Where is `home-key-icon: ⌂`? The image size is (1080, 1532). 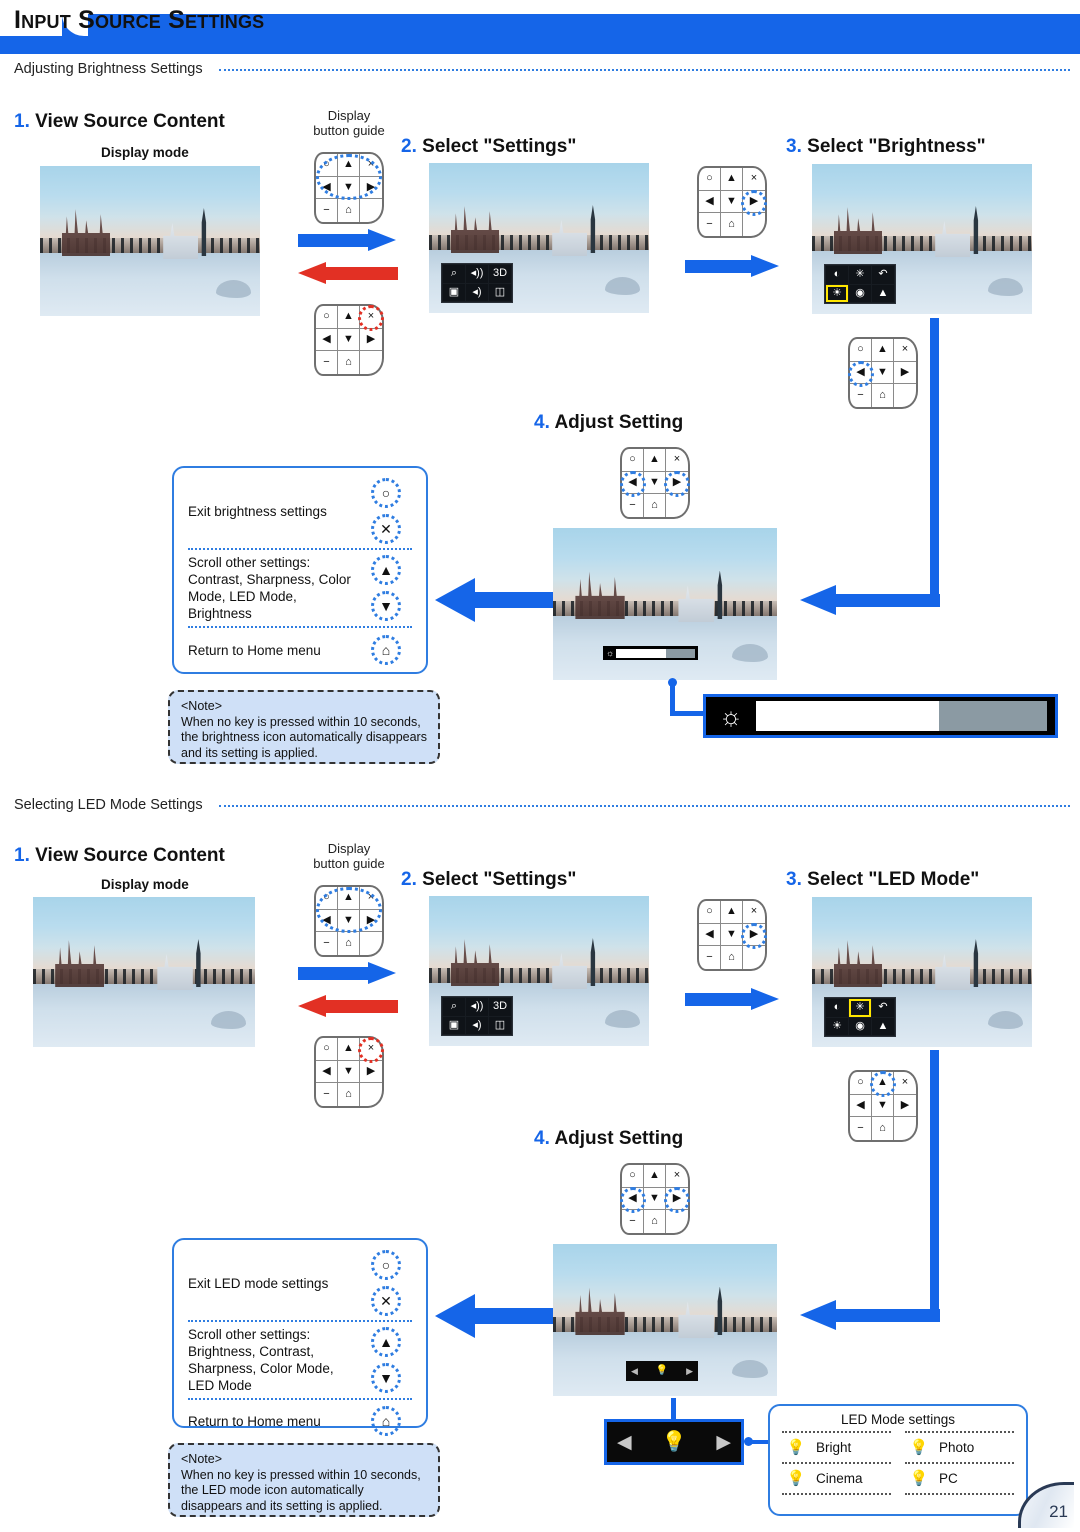 home-key-icon: ⌂ is located at coordinates (386, 650).